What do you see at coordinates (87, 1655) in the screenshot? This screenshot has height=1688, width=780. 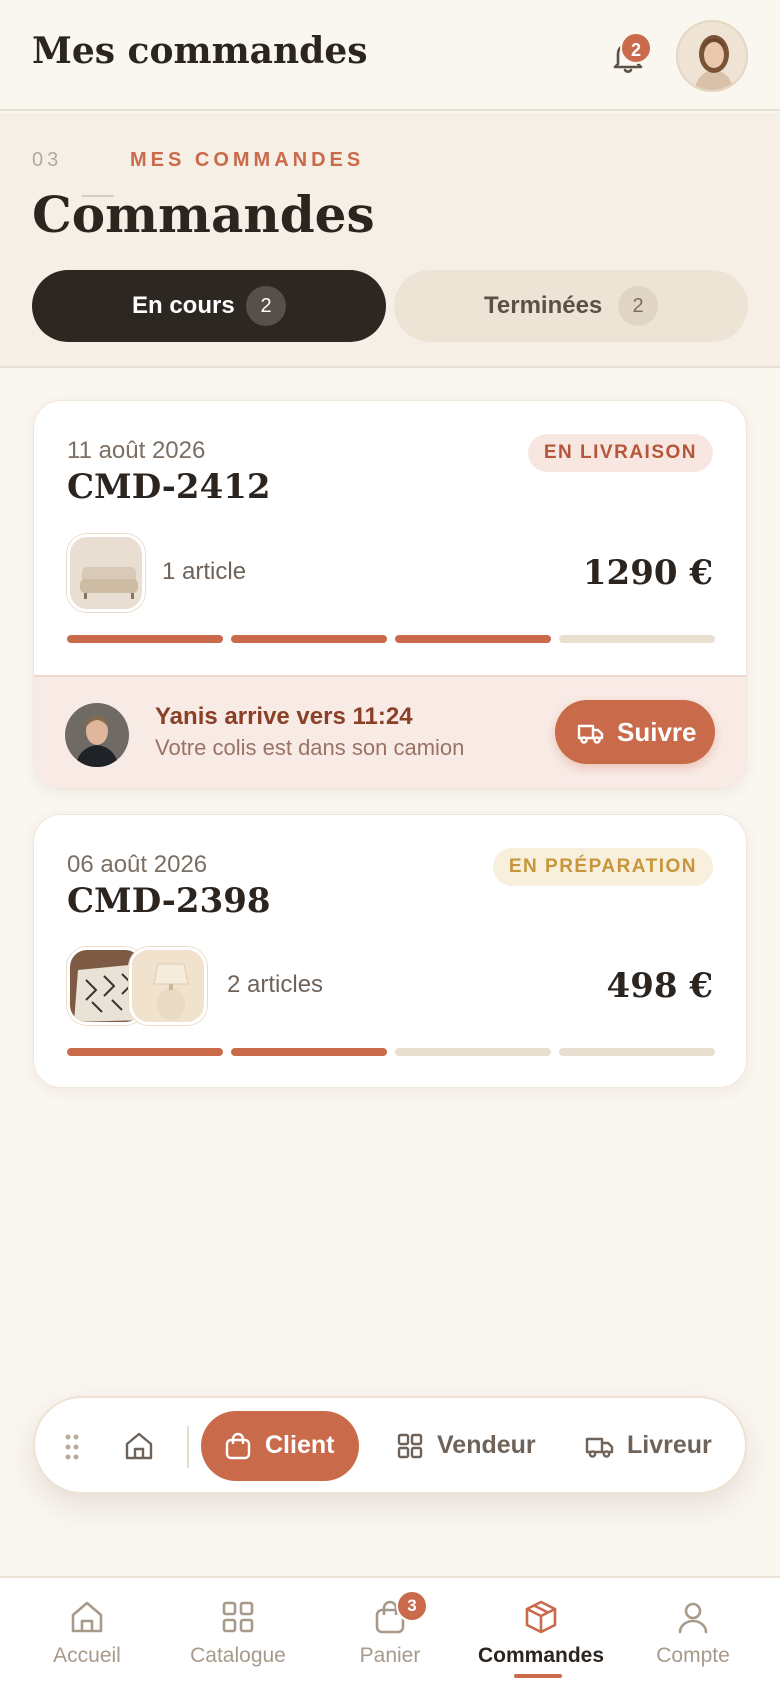 I see `nav-label: Accueil` at bounding box center [87, 1655].